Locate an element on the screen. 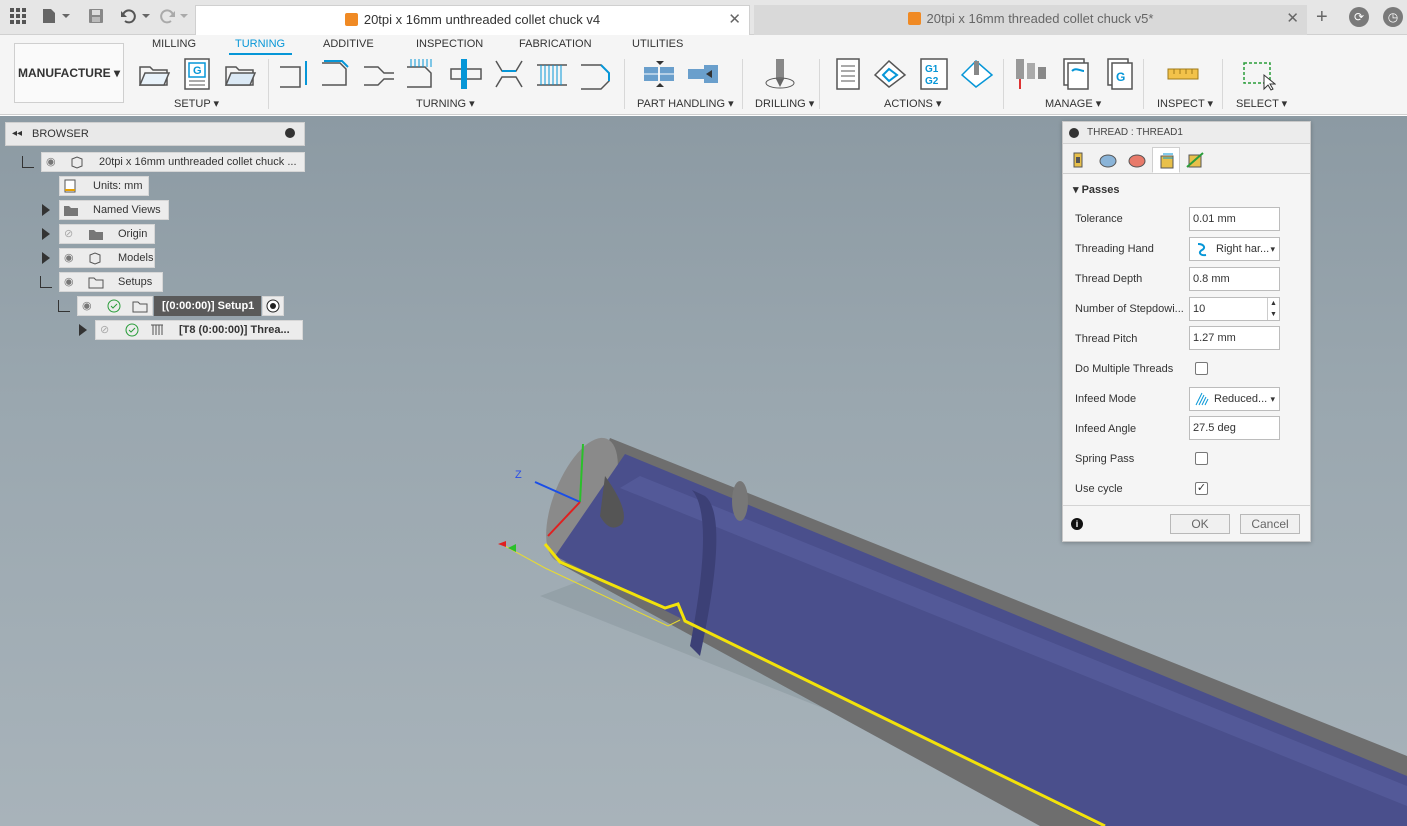  template-library-icon is located at coordinates (1075, 74).